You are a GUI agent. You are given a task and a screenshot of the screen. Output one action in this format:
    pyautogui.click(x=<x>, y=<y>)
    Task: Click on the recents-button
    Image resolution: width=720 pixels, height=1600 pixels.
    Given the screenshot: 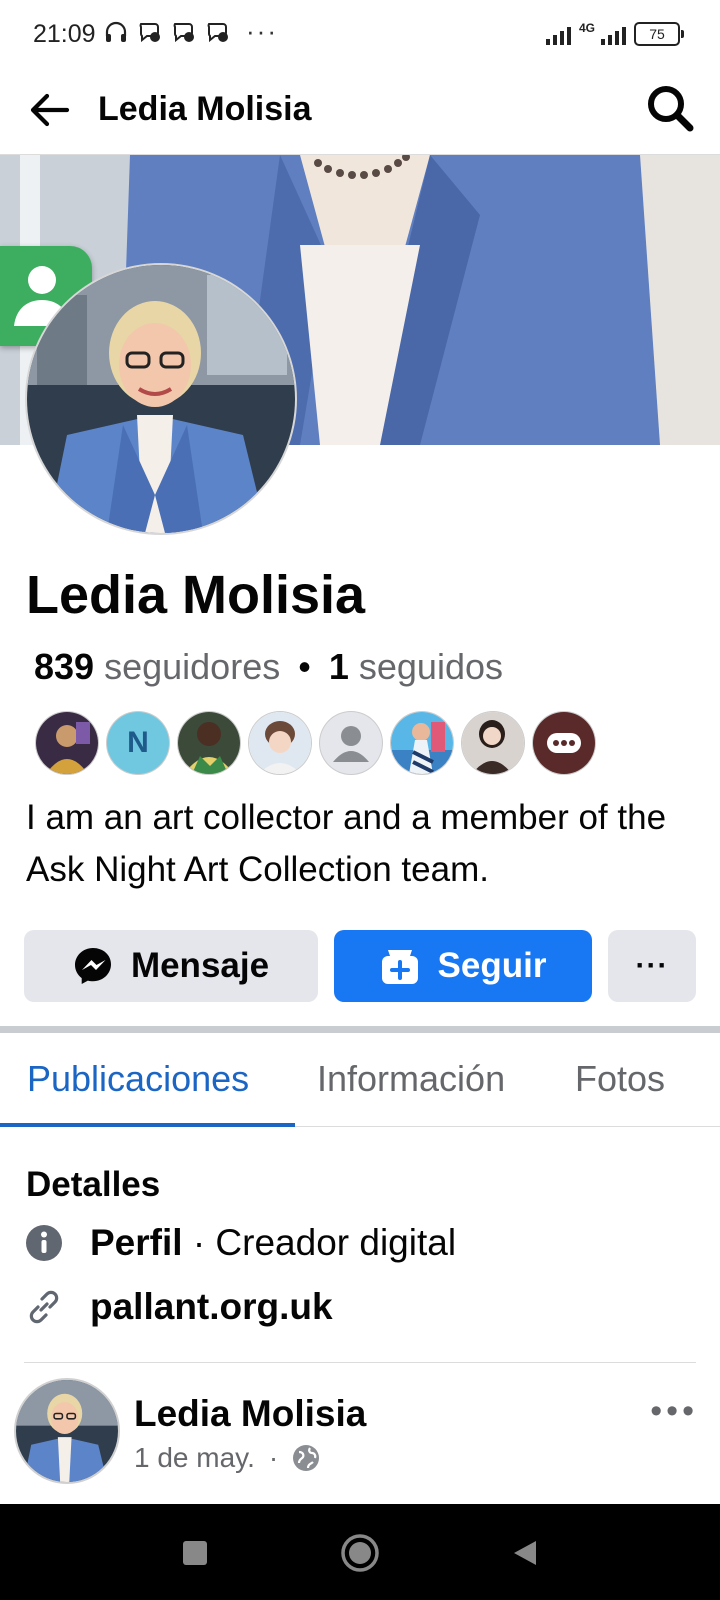 What is the action you would take?
    pyautogui.click(x=195, y=1553)
    